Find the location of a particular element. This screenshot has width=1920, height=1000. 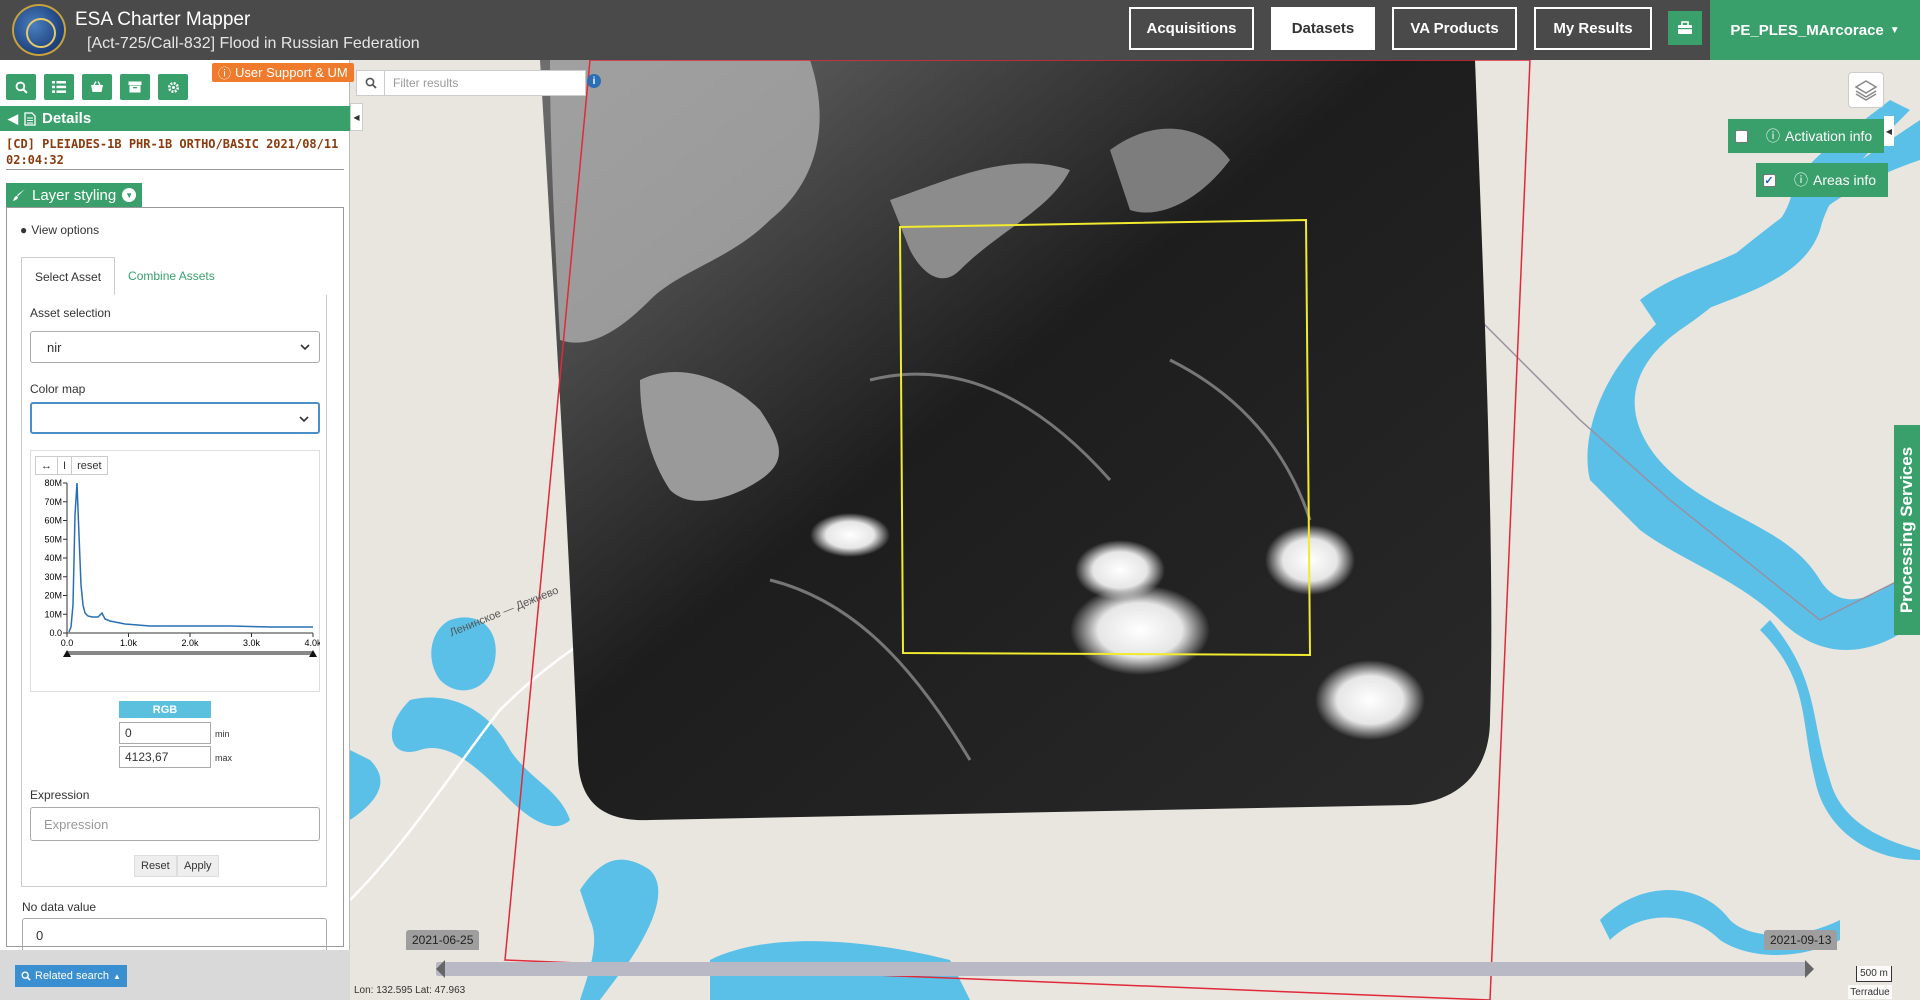

list-icon is located at coordinates (59, 87).